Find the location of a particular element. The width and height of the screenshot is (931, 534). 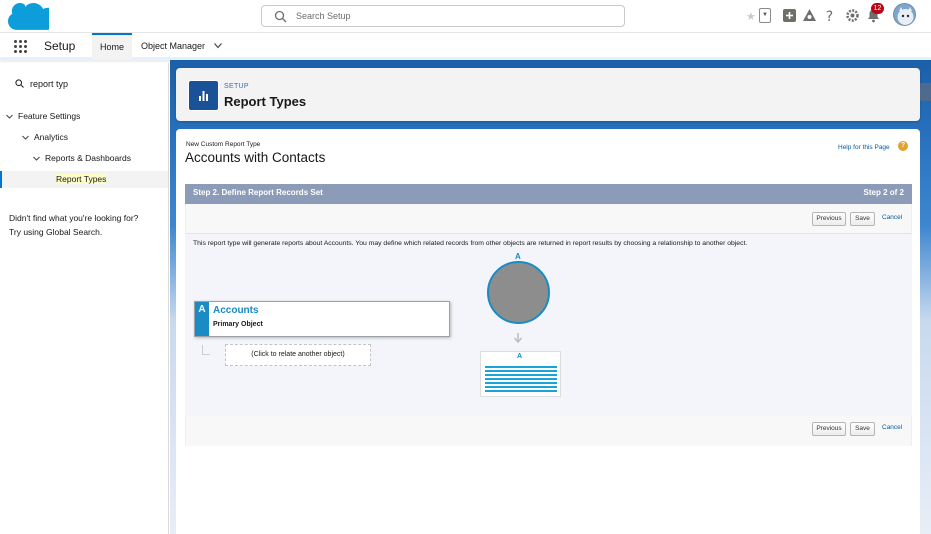

object-letter-badge: A is located at coordinates (202, 319).